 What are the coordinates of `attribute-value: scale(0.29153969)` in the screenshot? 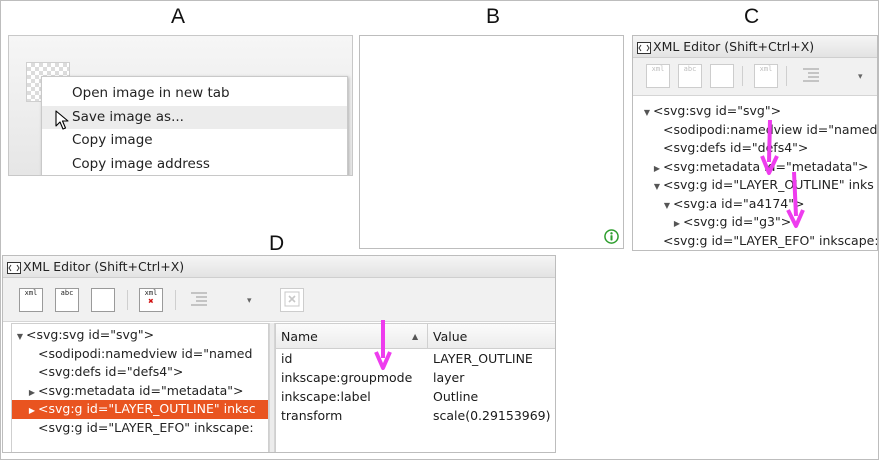 It's located at (492, 415).